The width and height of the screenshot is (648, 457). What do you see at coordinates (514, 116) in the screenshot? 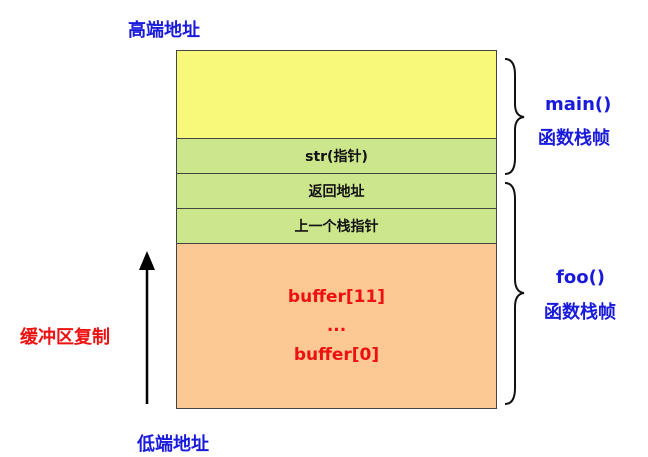
I see `main-frame-brace` at bounding box center [514, 116].